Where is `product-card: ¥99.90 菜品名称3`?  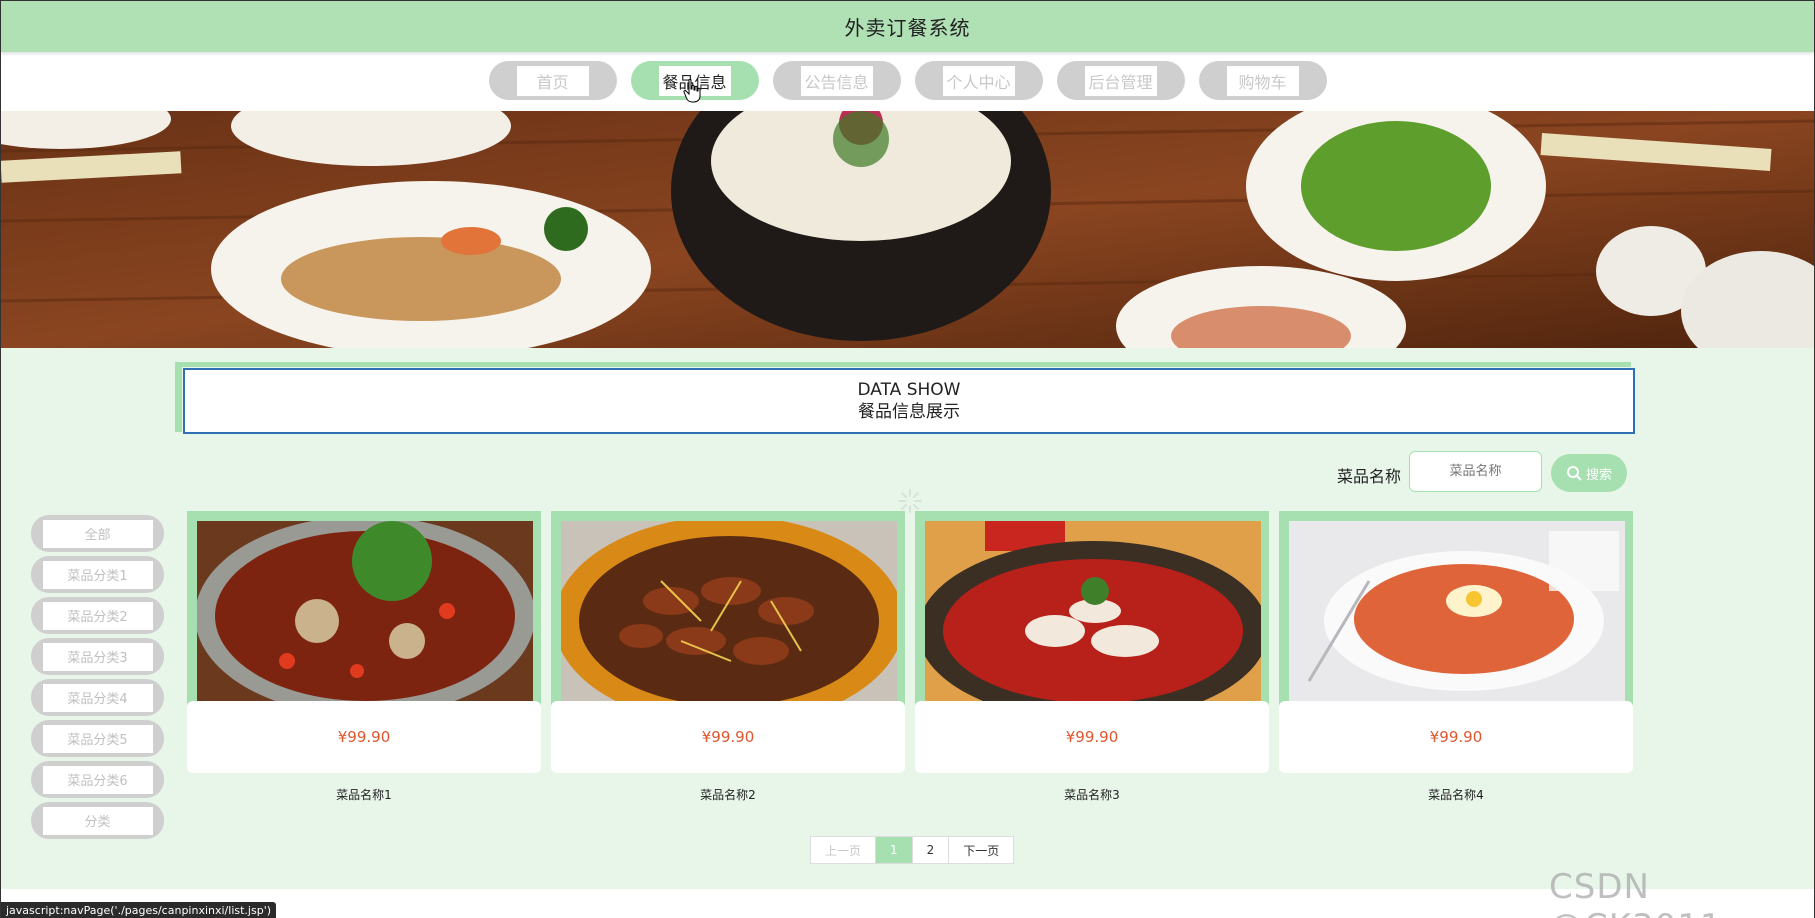
product-card: ¥99.90 菜品名称3 is located at coordinates (1092, 656).